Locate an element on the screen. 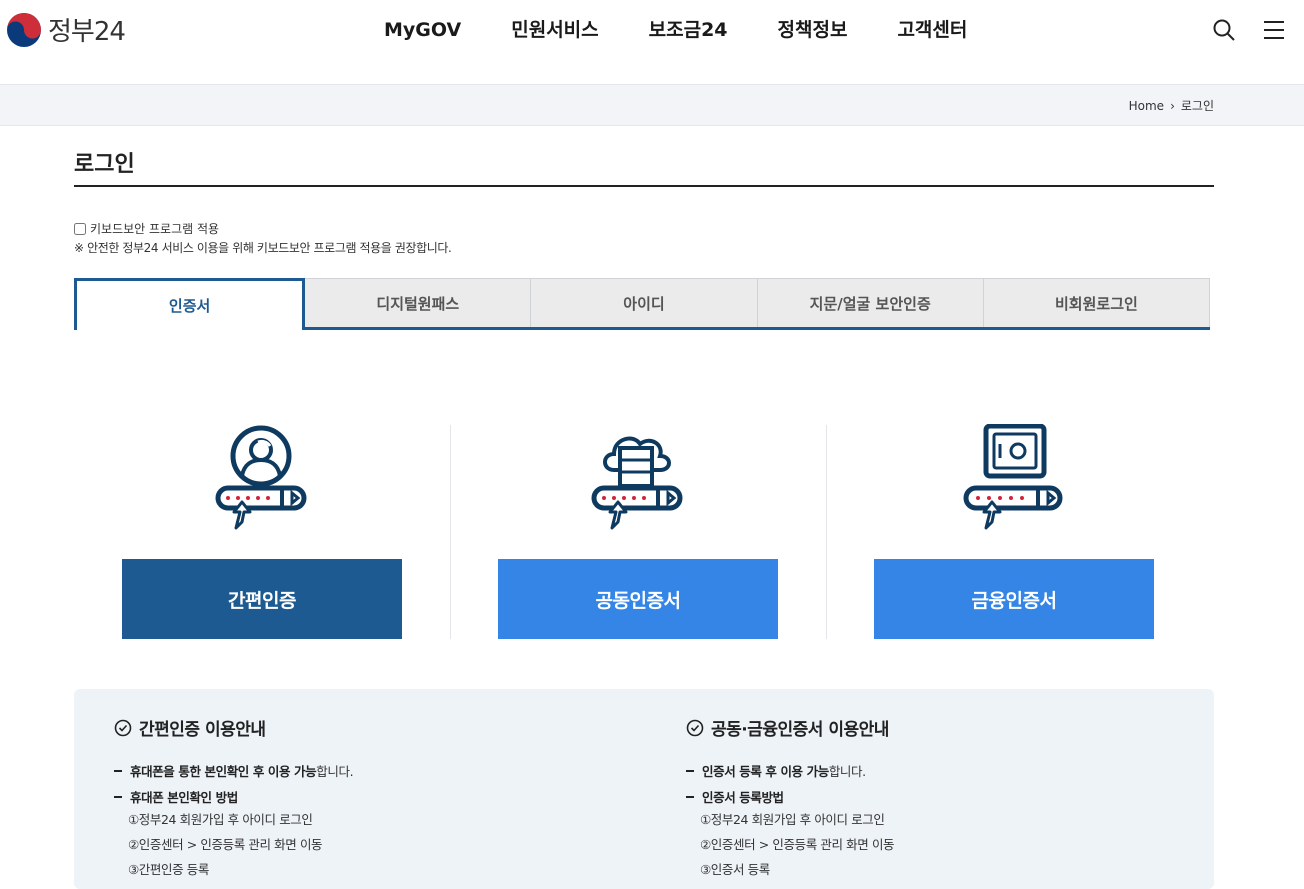 The image size is (1304, 889). logo-text: 정부24 is located at coordinates (87, 32).